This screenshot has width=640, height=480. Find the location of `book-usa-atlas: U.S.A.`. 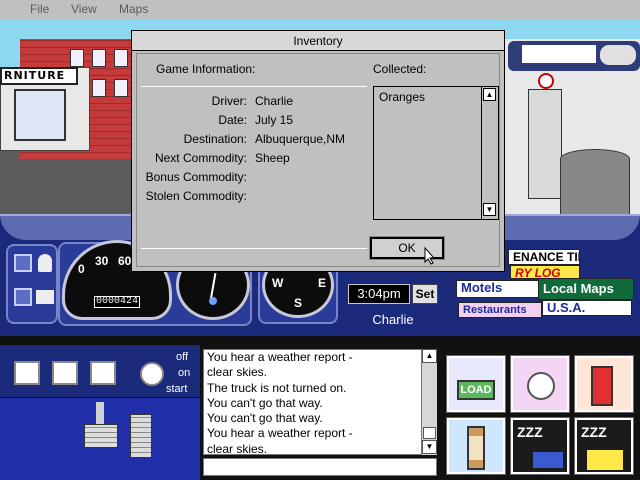

book-usa-atlas: U.S.A. is located at coordinates (587, 308).